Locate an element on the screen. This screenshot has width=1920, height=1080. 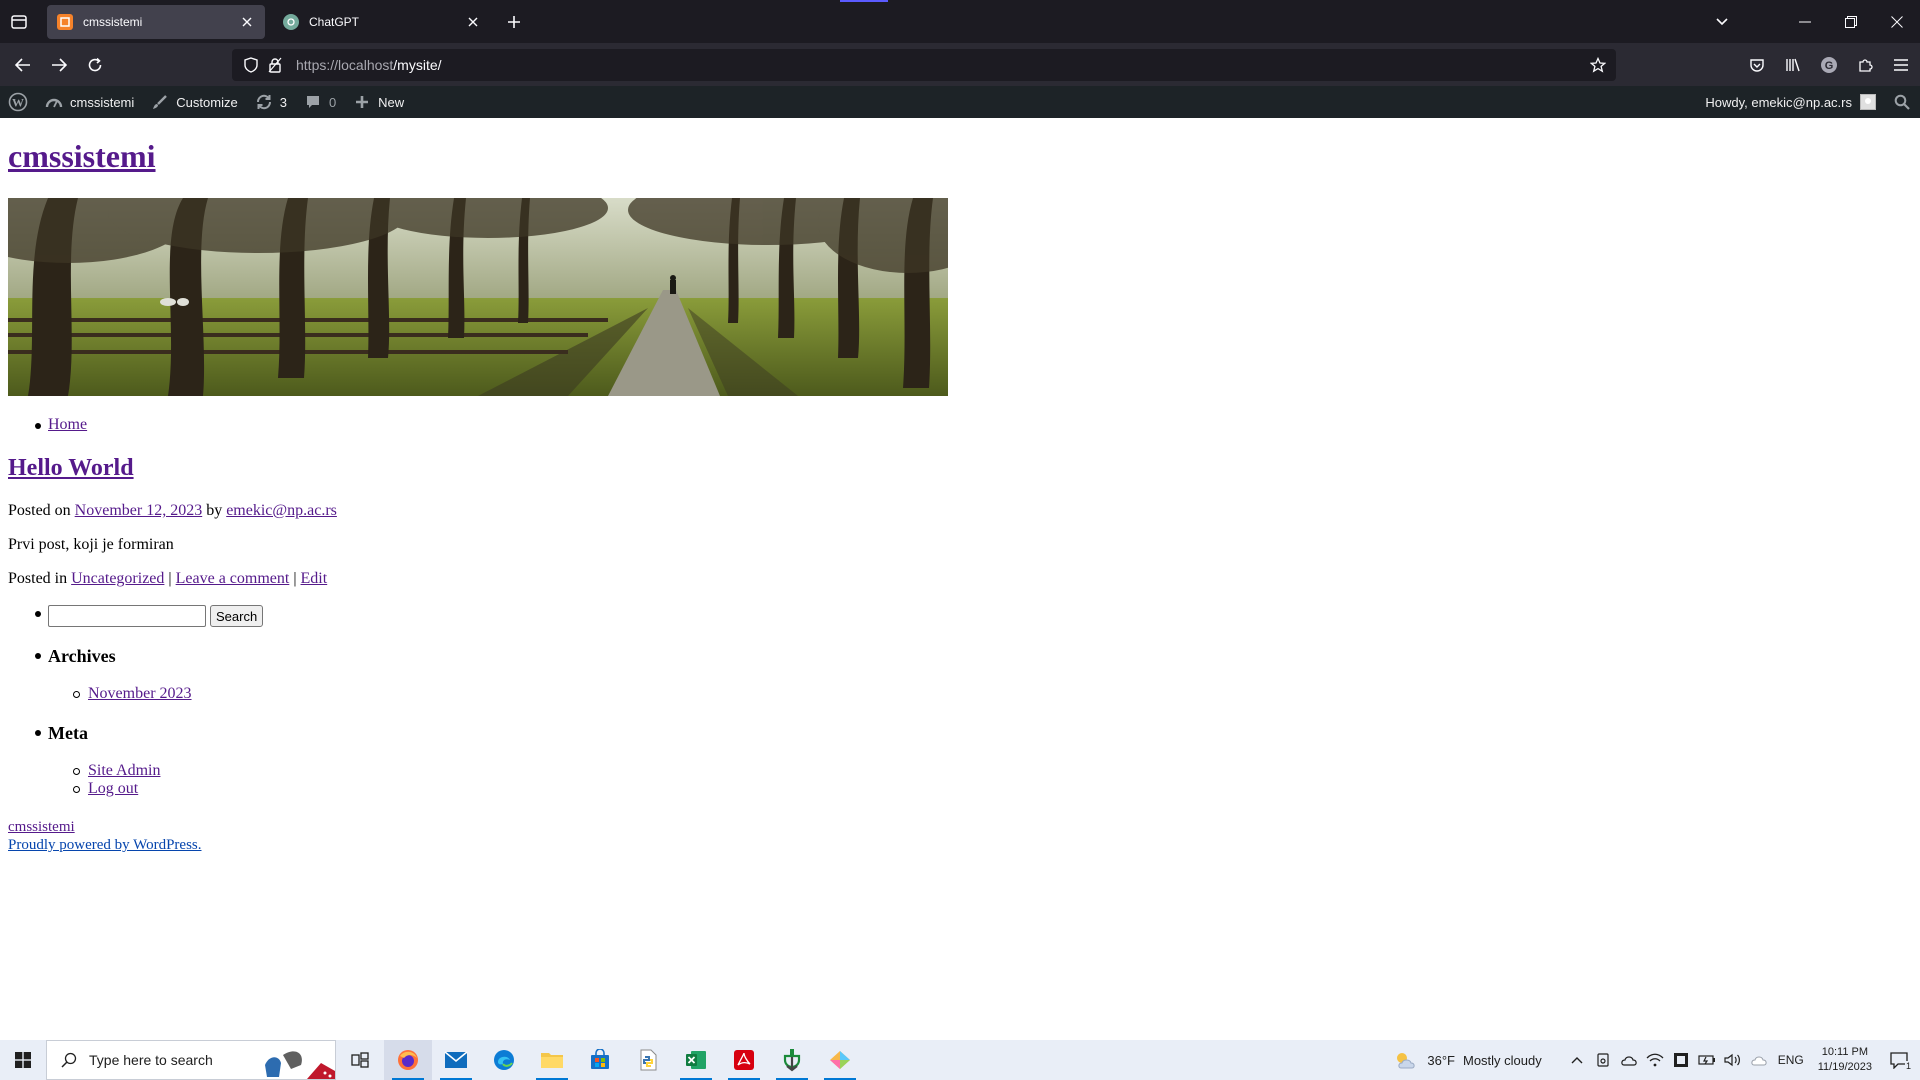
grammarly-extension-icon: G is located at coordinates (1829, 65).